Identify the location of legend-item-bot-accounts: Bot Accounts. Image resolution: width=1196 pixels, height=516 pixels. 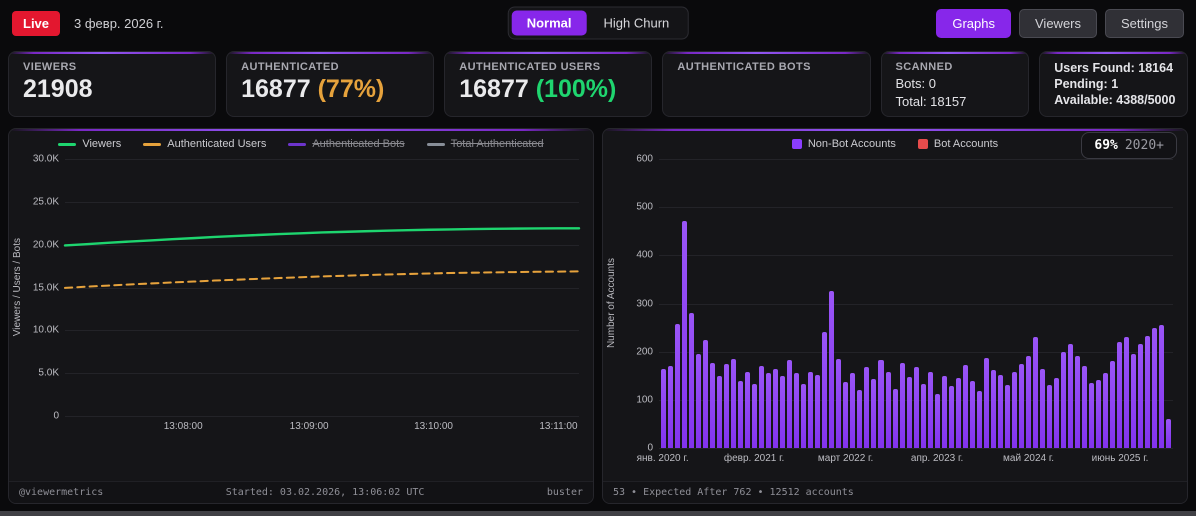
(958, 144).